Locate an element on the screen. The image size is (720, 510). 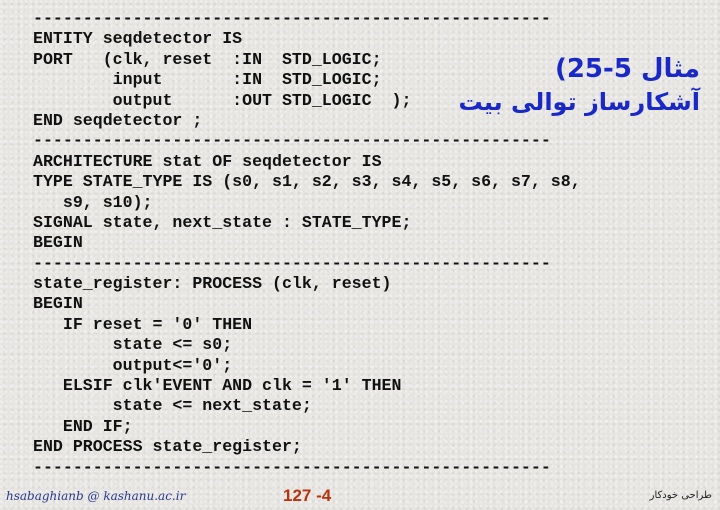
code-line: ARCHITECTURE stat OF seqdetector IS is located at coordinates (207, 161).